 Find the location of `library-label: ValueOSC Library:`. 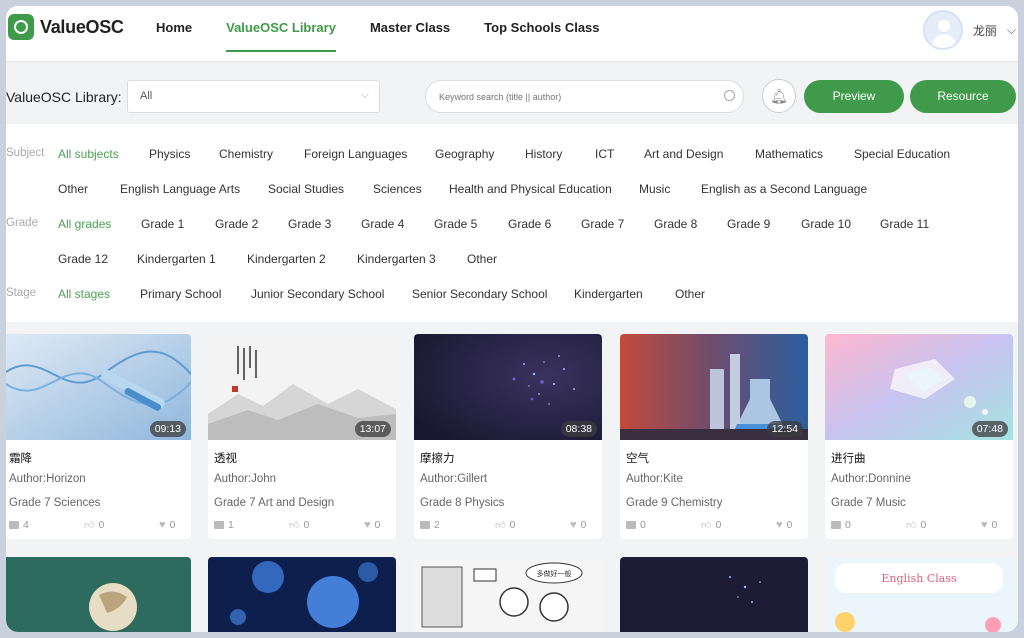

library-label: ValueOSC Library: is located at coordinates (64, 97).